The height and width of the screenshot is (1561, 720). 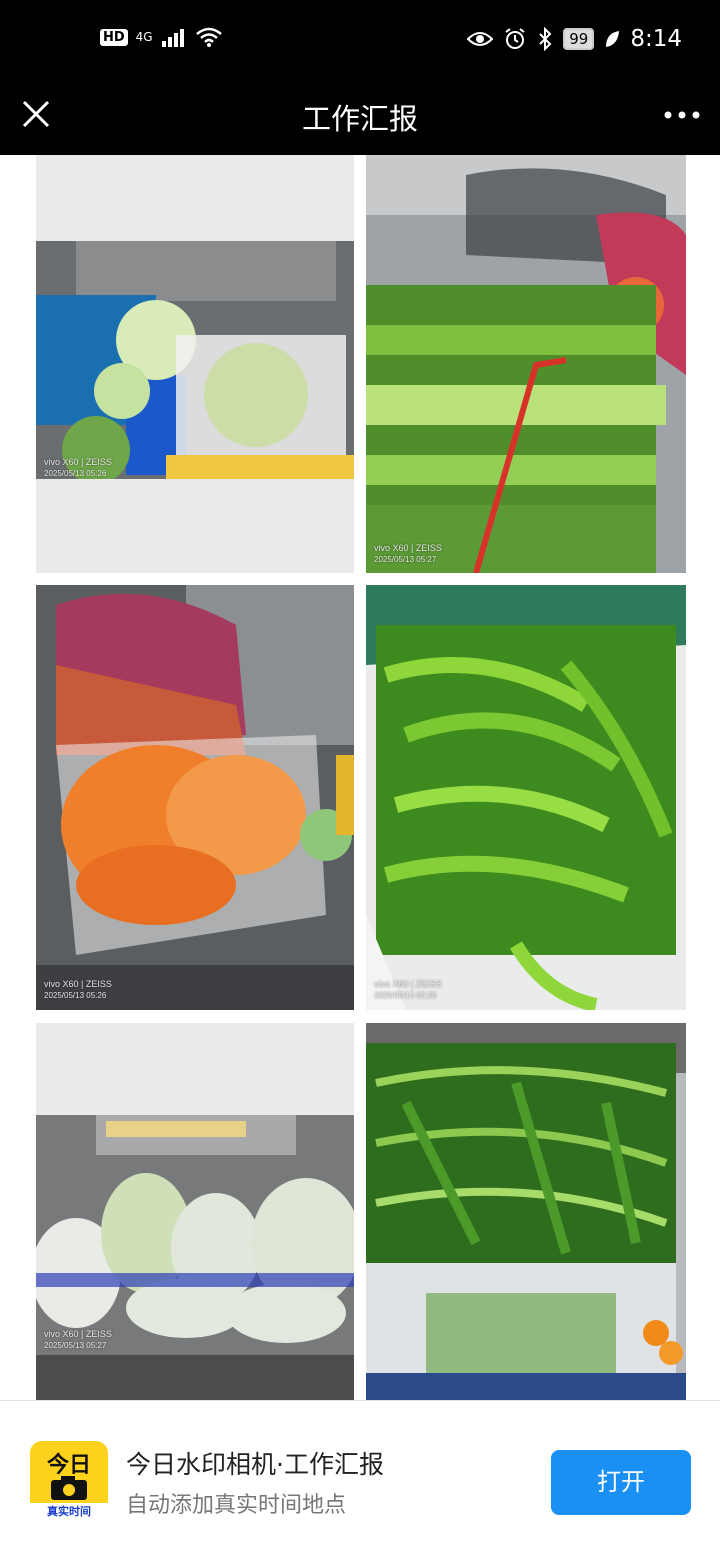 I want to click on more-options-button, so click(x=682, y=115).